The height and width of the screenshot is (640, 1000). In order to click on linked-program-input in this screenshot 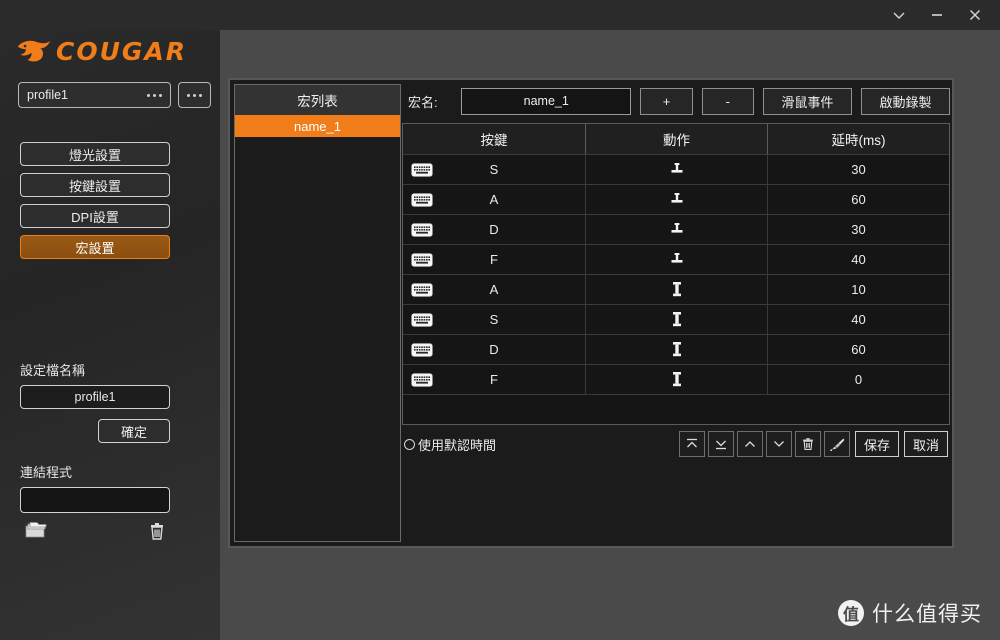, I will do `click(95, 500)`.